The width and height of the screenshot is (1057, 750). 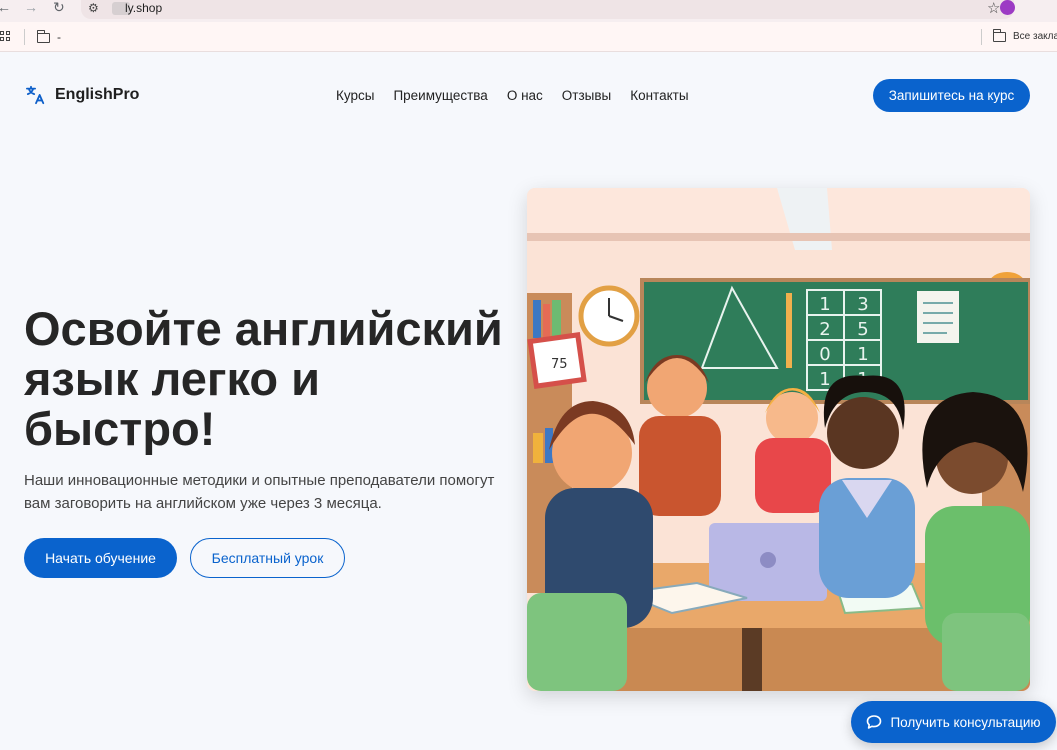 I want to click on main-nav: Курсы Преимущества О нас Отзывы Контакты, so click(x=512, y=95).